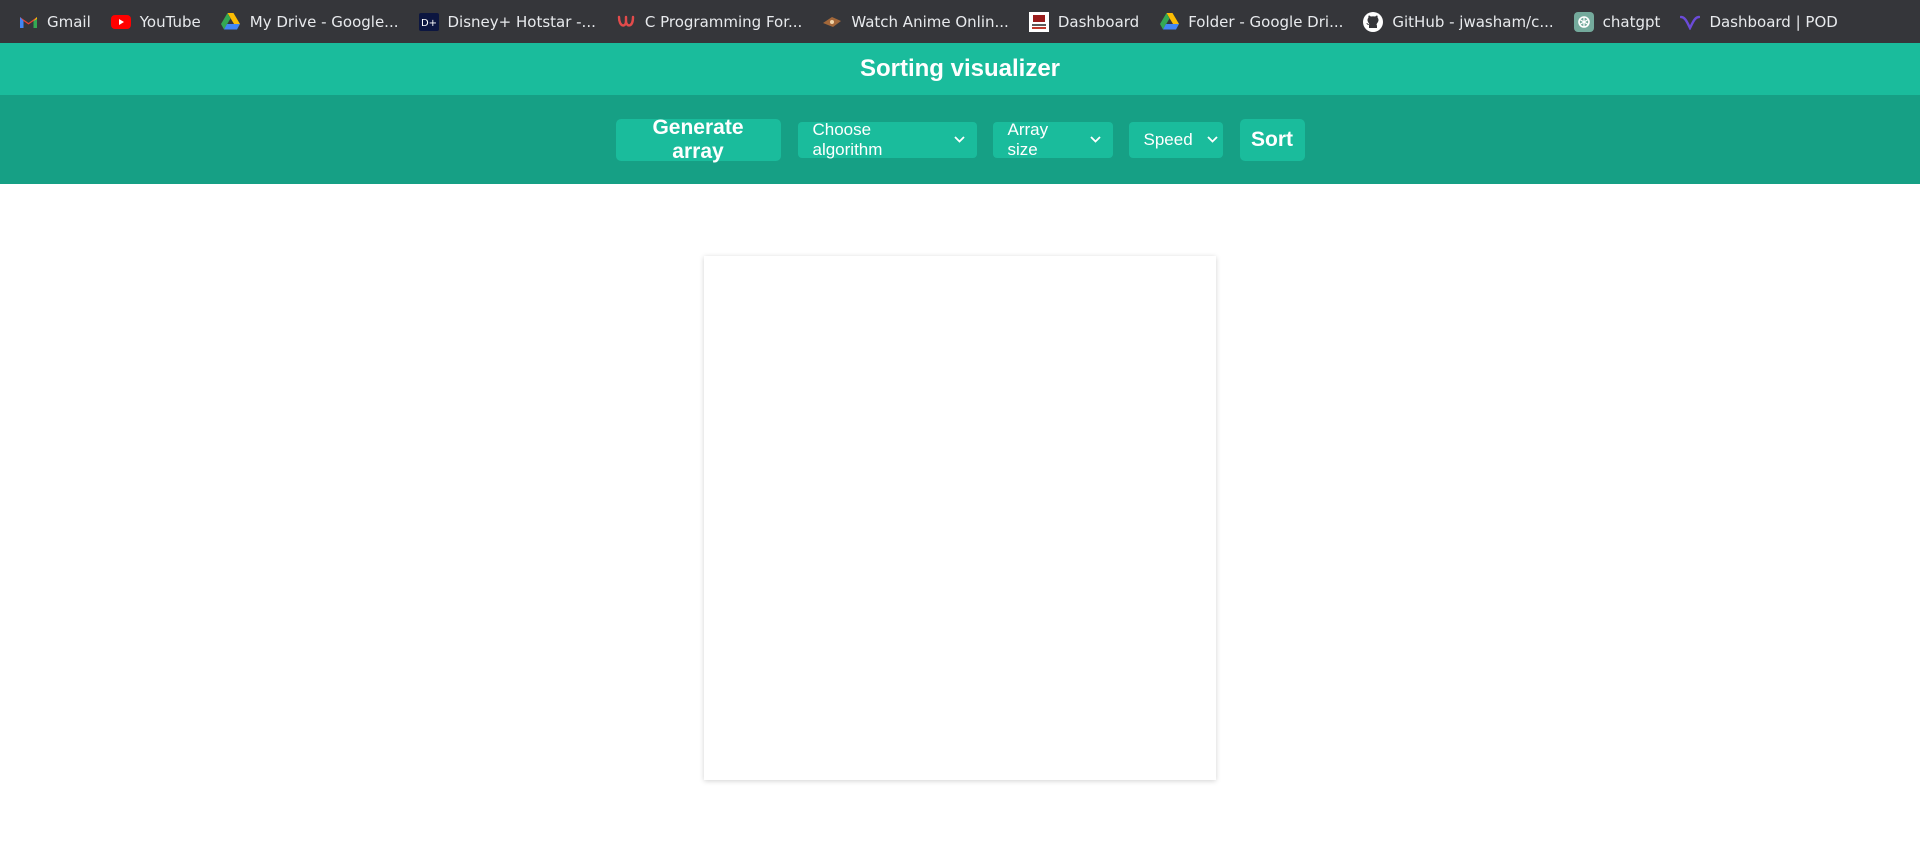 The image size is (1920, 867). I want to click on bookmark-youtube: YouTube, so click(160, 22).